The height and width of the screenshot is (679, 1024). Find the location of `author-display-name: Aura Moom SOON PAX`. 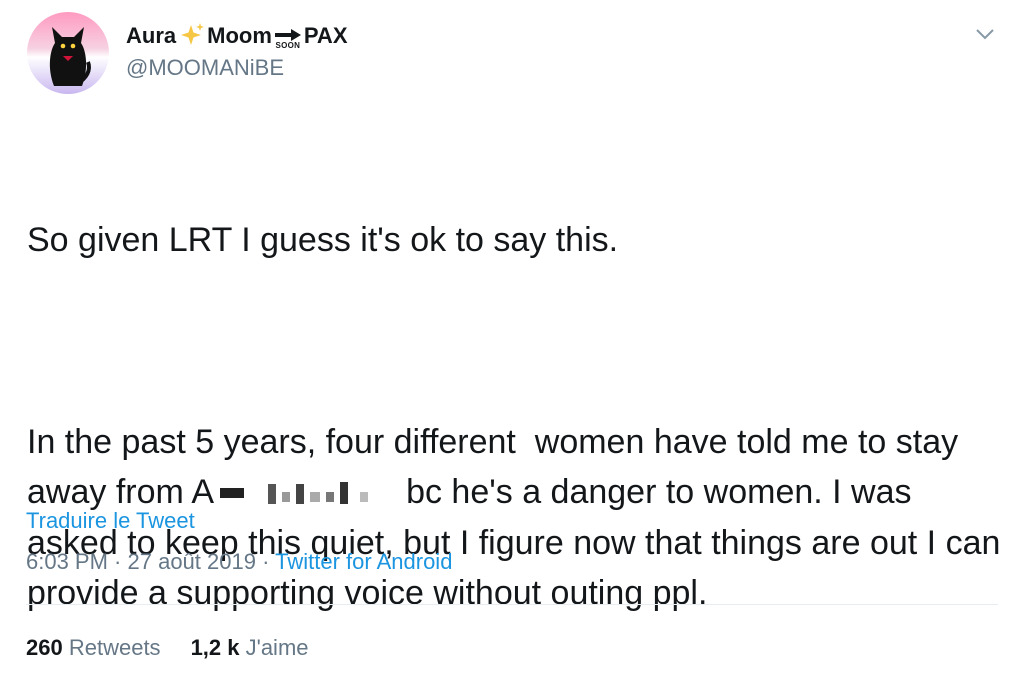

author-display-name: Aura Moom SOON PAX is located at coordinates (237, 35).